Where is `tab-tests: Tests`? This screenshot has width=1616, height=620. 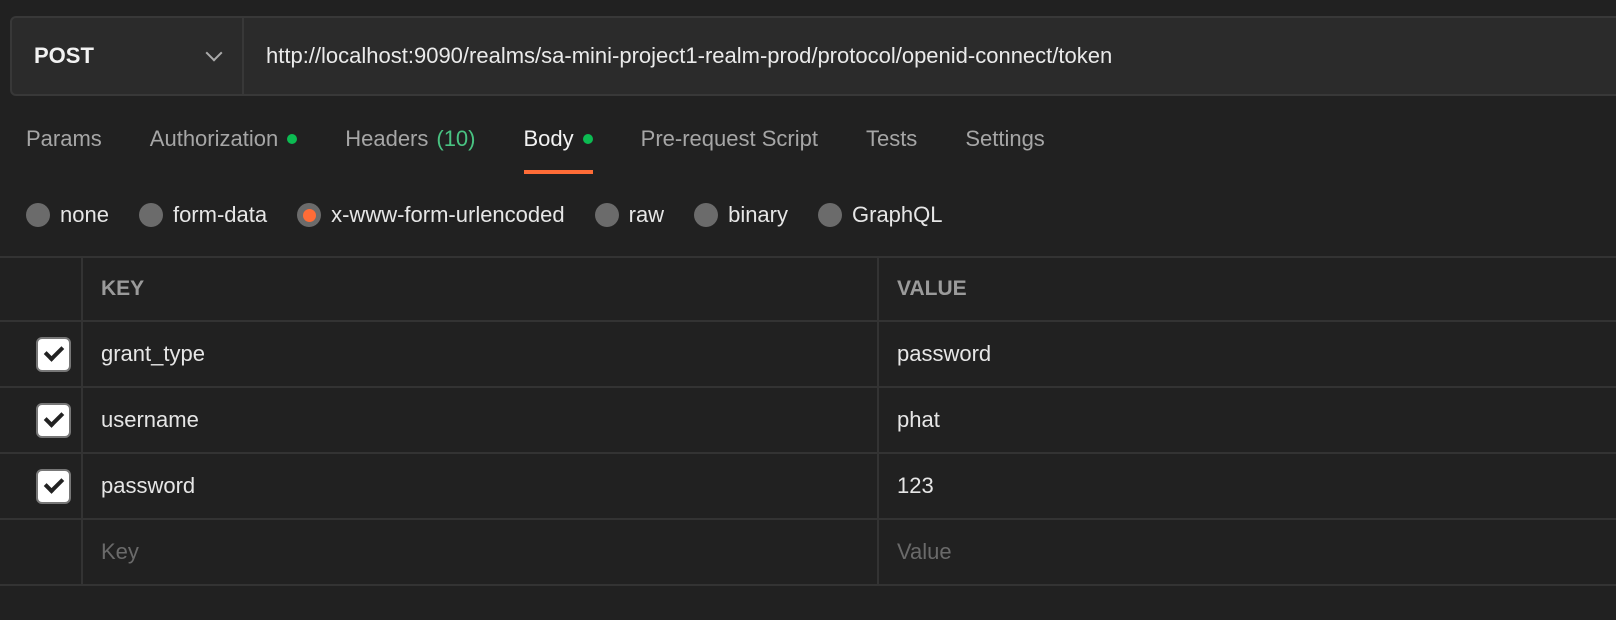
tab-tests: Tests is located at coordinates (891, 150).